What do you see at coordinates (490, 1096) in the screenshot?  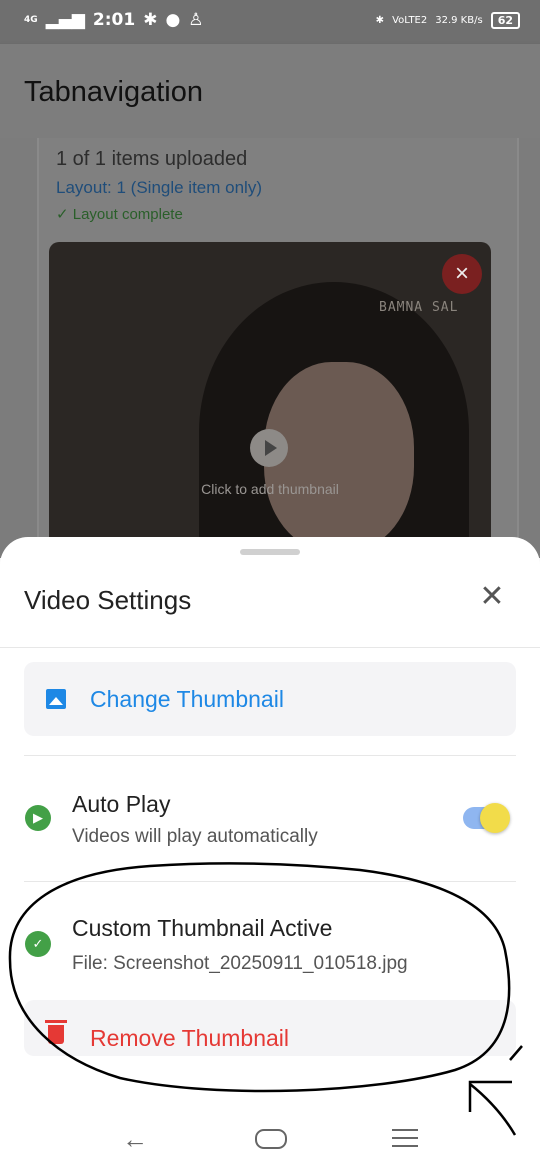 I see `annotation-arrow-head` at bounding box center [490, 1096].